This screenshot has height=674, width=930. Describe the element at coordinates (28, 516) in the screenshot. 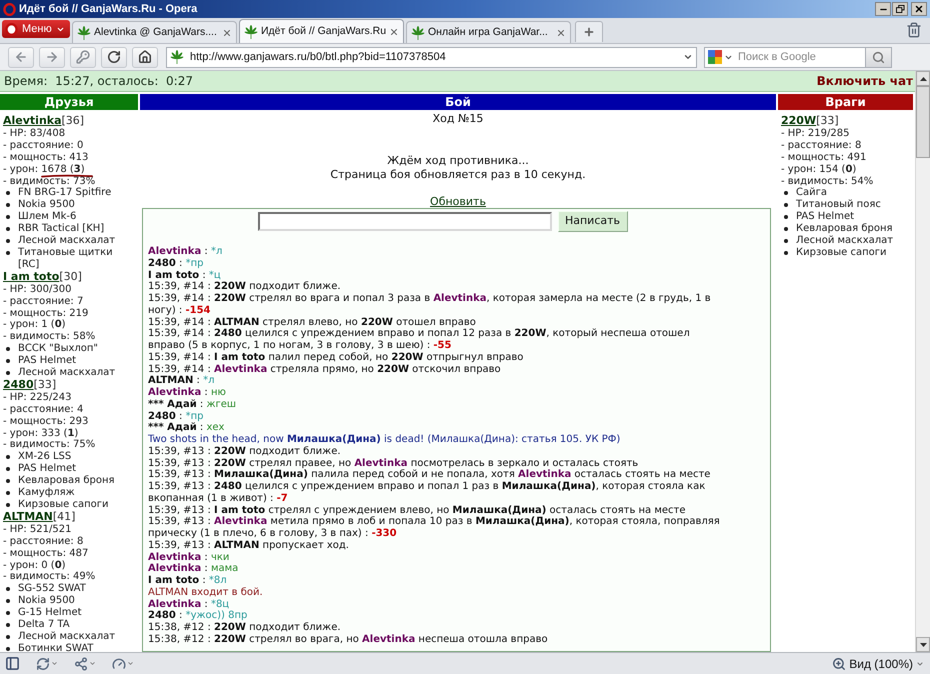

I see `player-name-link: ALTMAN` at that location.